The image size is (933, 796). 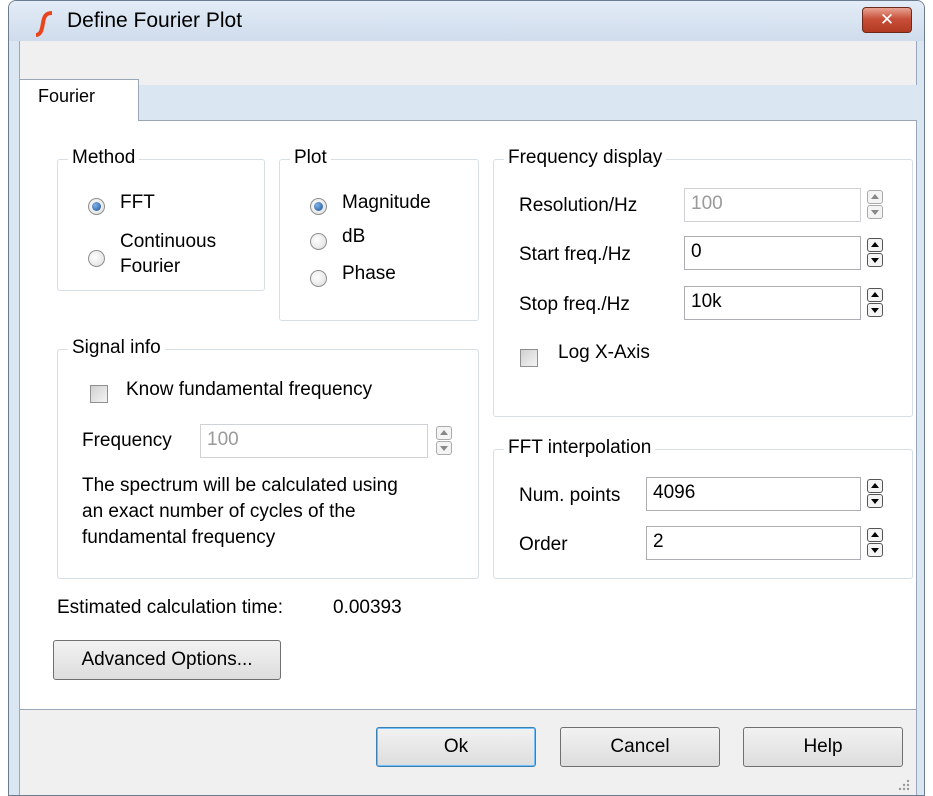 What do you see at coordinates (772, 253) in the screenshot?
I see `start-freq-input: 0` at bounding box center [772, 253].